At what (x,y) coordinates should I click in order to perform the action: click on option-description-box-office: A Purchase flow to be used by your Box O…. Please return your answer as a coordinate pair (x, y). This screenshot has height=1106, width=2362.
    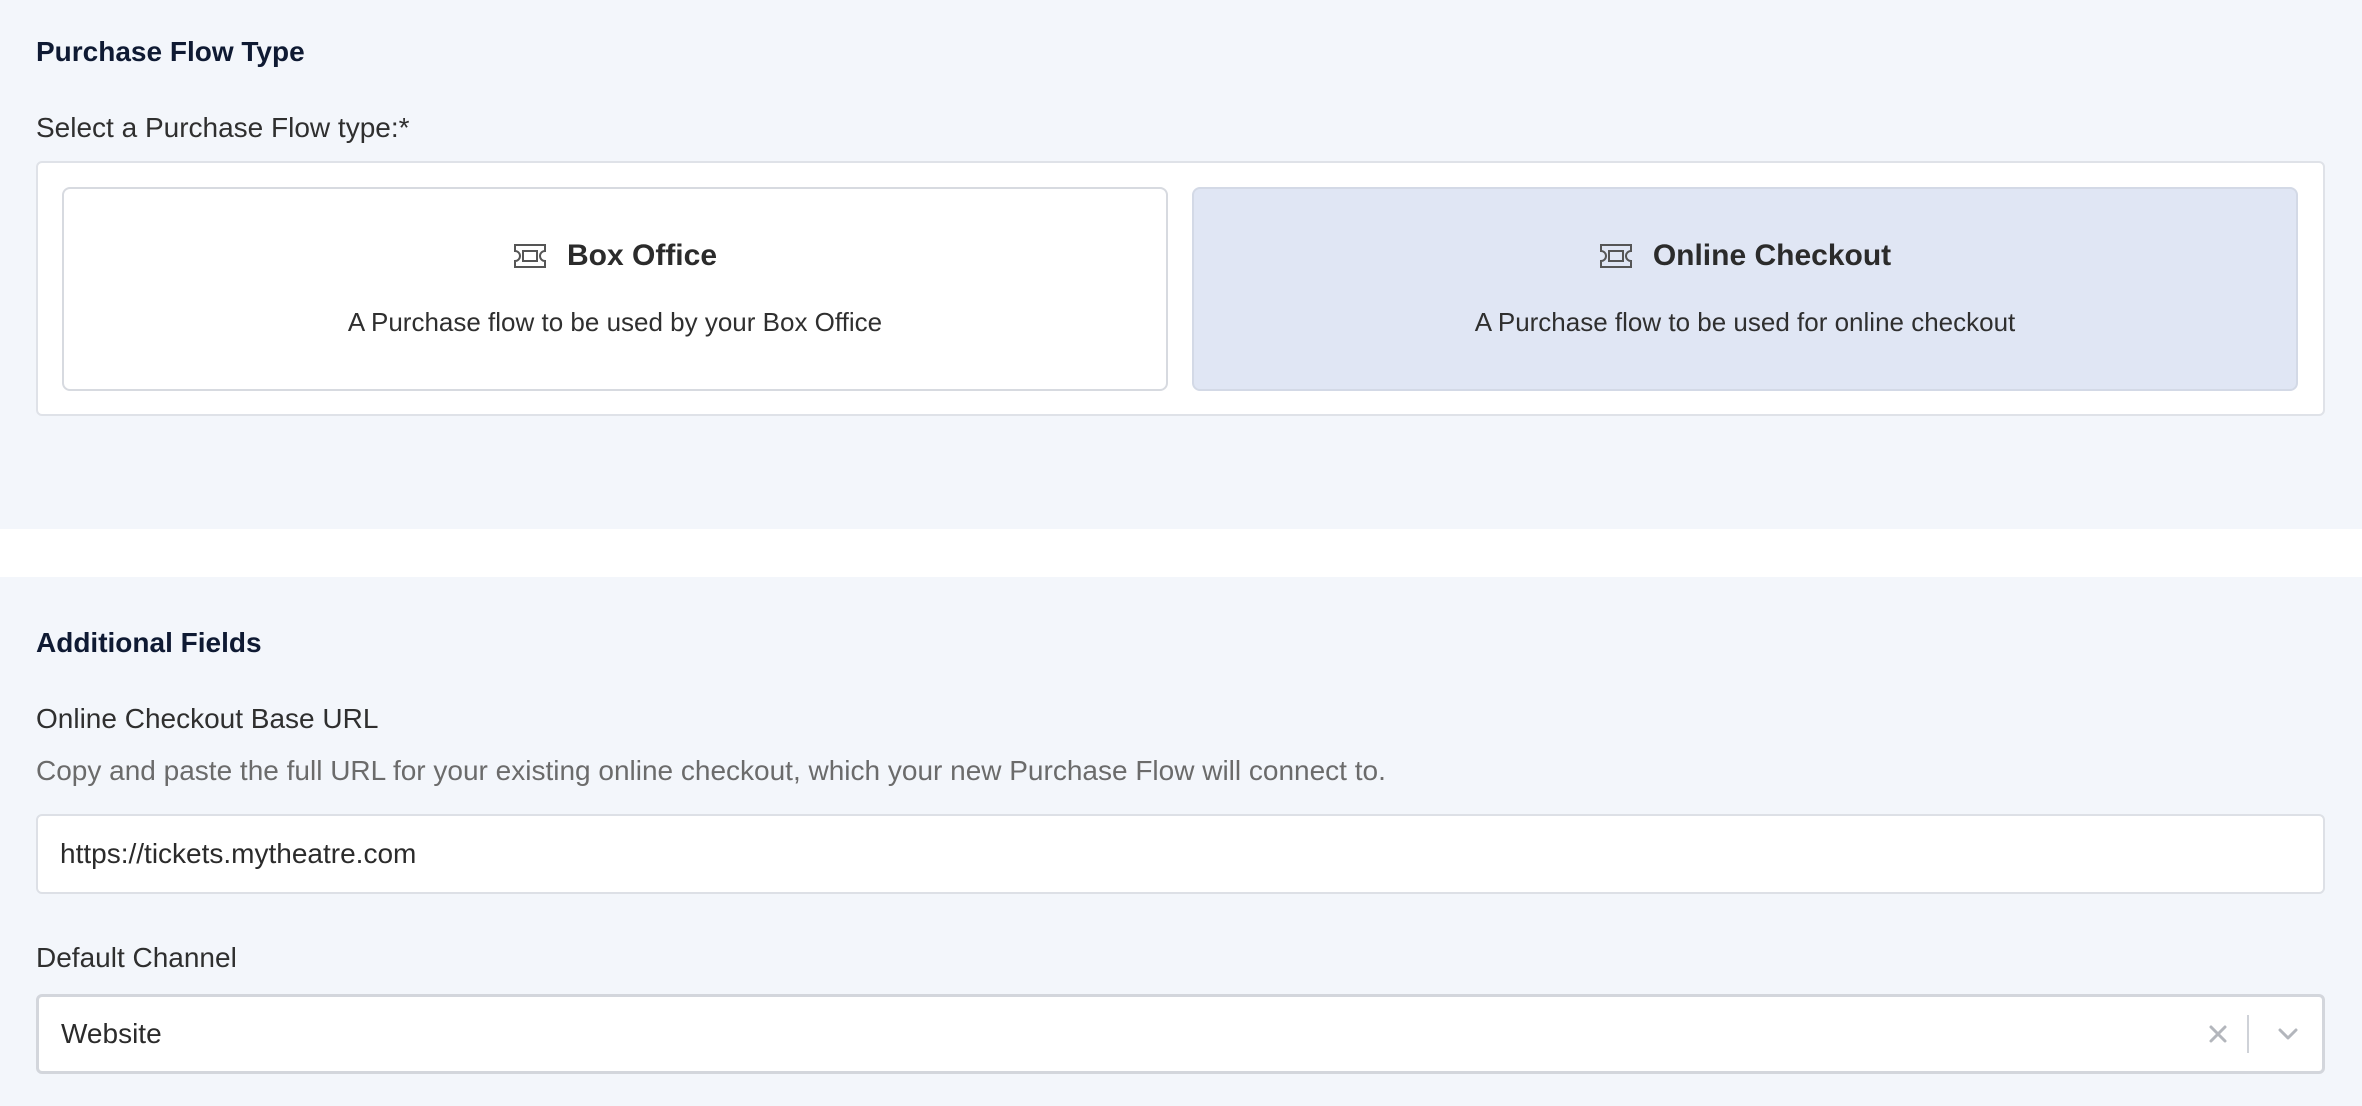
    Looking at the image, I should click on (615, 322).